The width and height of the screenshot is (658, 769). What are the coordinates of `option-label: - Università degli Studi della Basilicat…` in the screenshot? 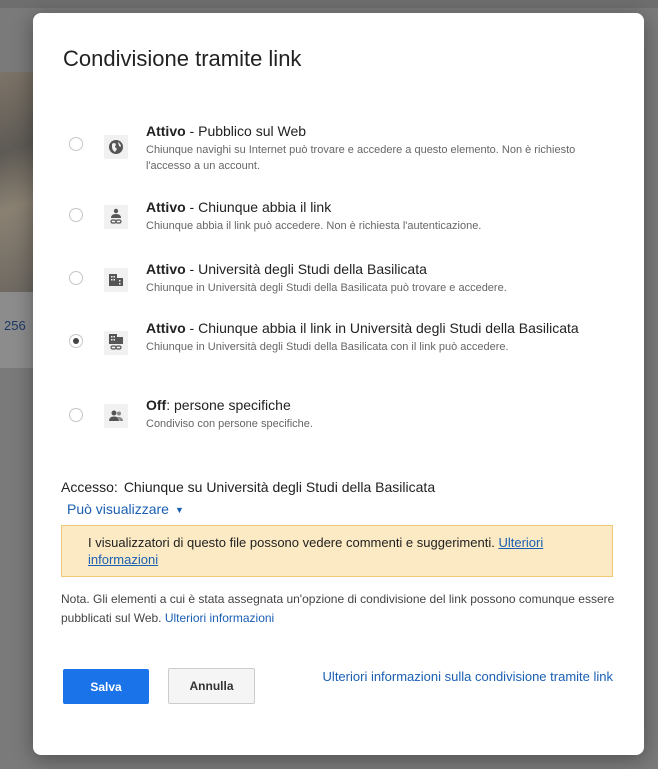 It's located at (306, 269).